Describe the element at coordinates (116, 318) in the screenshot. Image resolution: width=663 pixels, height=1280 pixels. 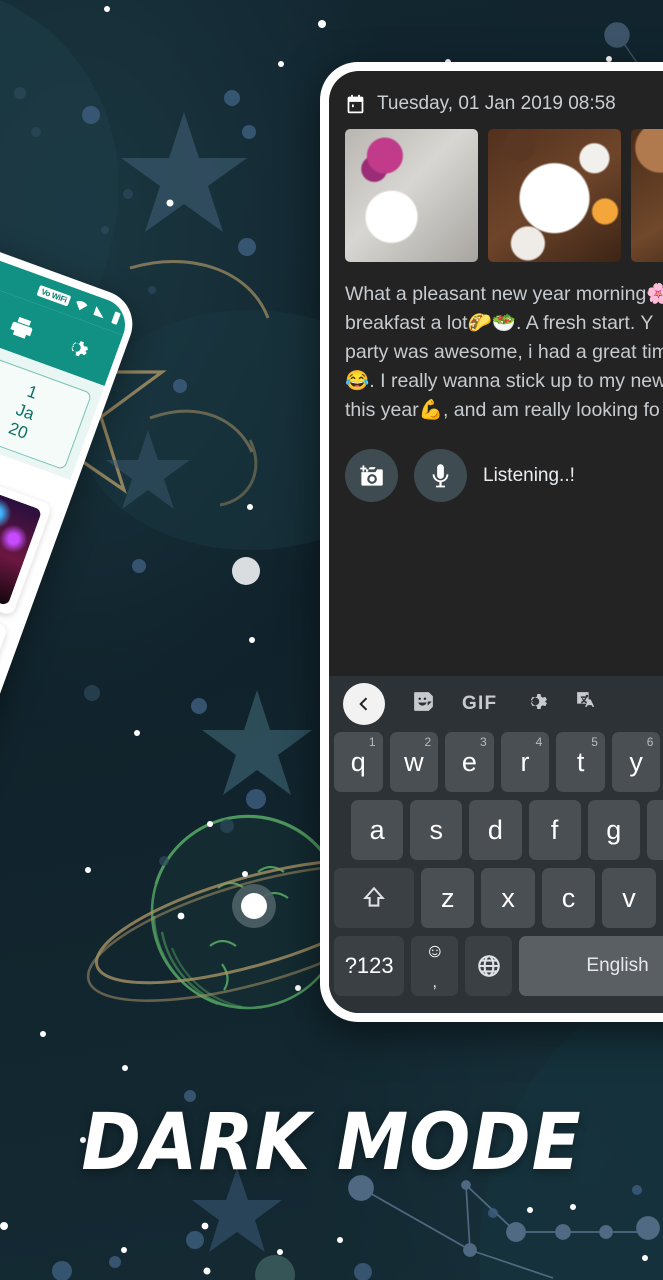
I see `battery-icon` at that location.